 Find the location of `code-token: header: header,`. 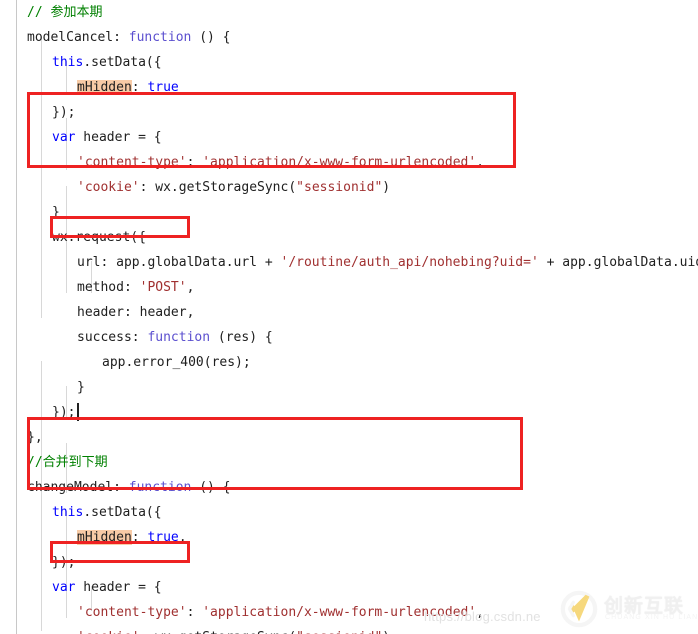

code-token: header: header, is located at coordinates (136, 312).